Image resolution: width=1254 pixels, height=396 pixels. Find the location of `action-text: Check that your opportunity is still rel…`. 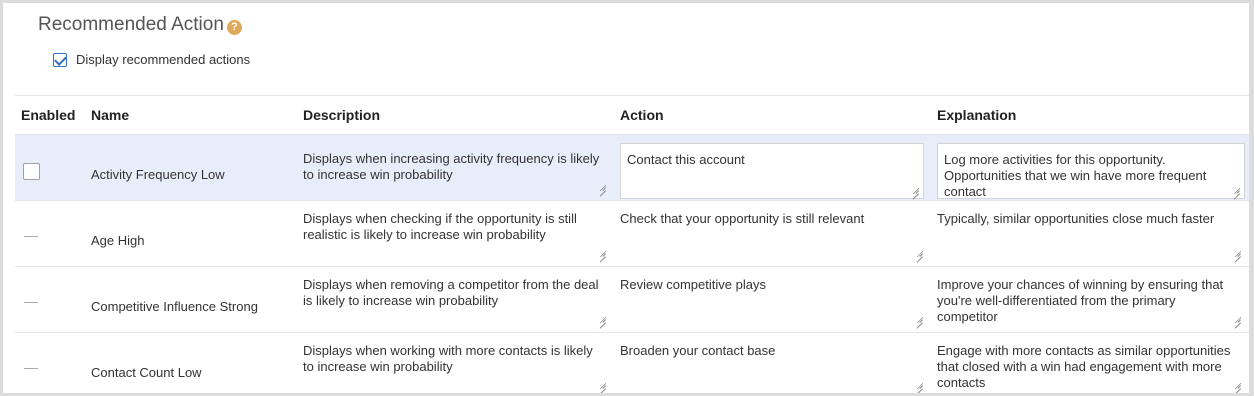

action-text: Check that your opportunity is still rel… is located at coordinates (742, 218).